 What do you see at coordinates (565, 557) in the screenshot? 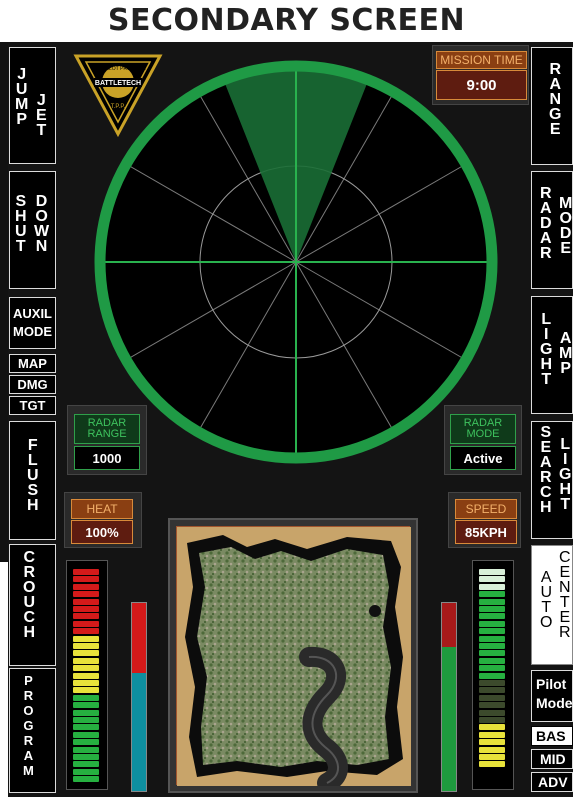
I see `auto-center-letter: C` at bounding box center [565, 557].